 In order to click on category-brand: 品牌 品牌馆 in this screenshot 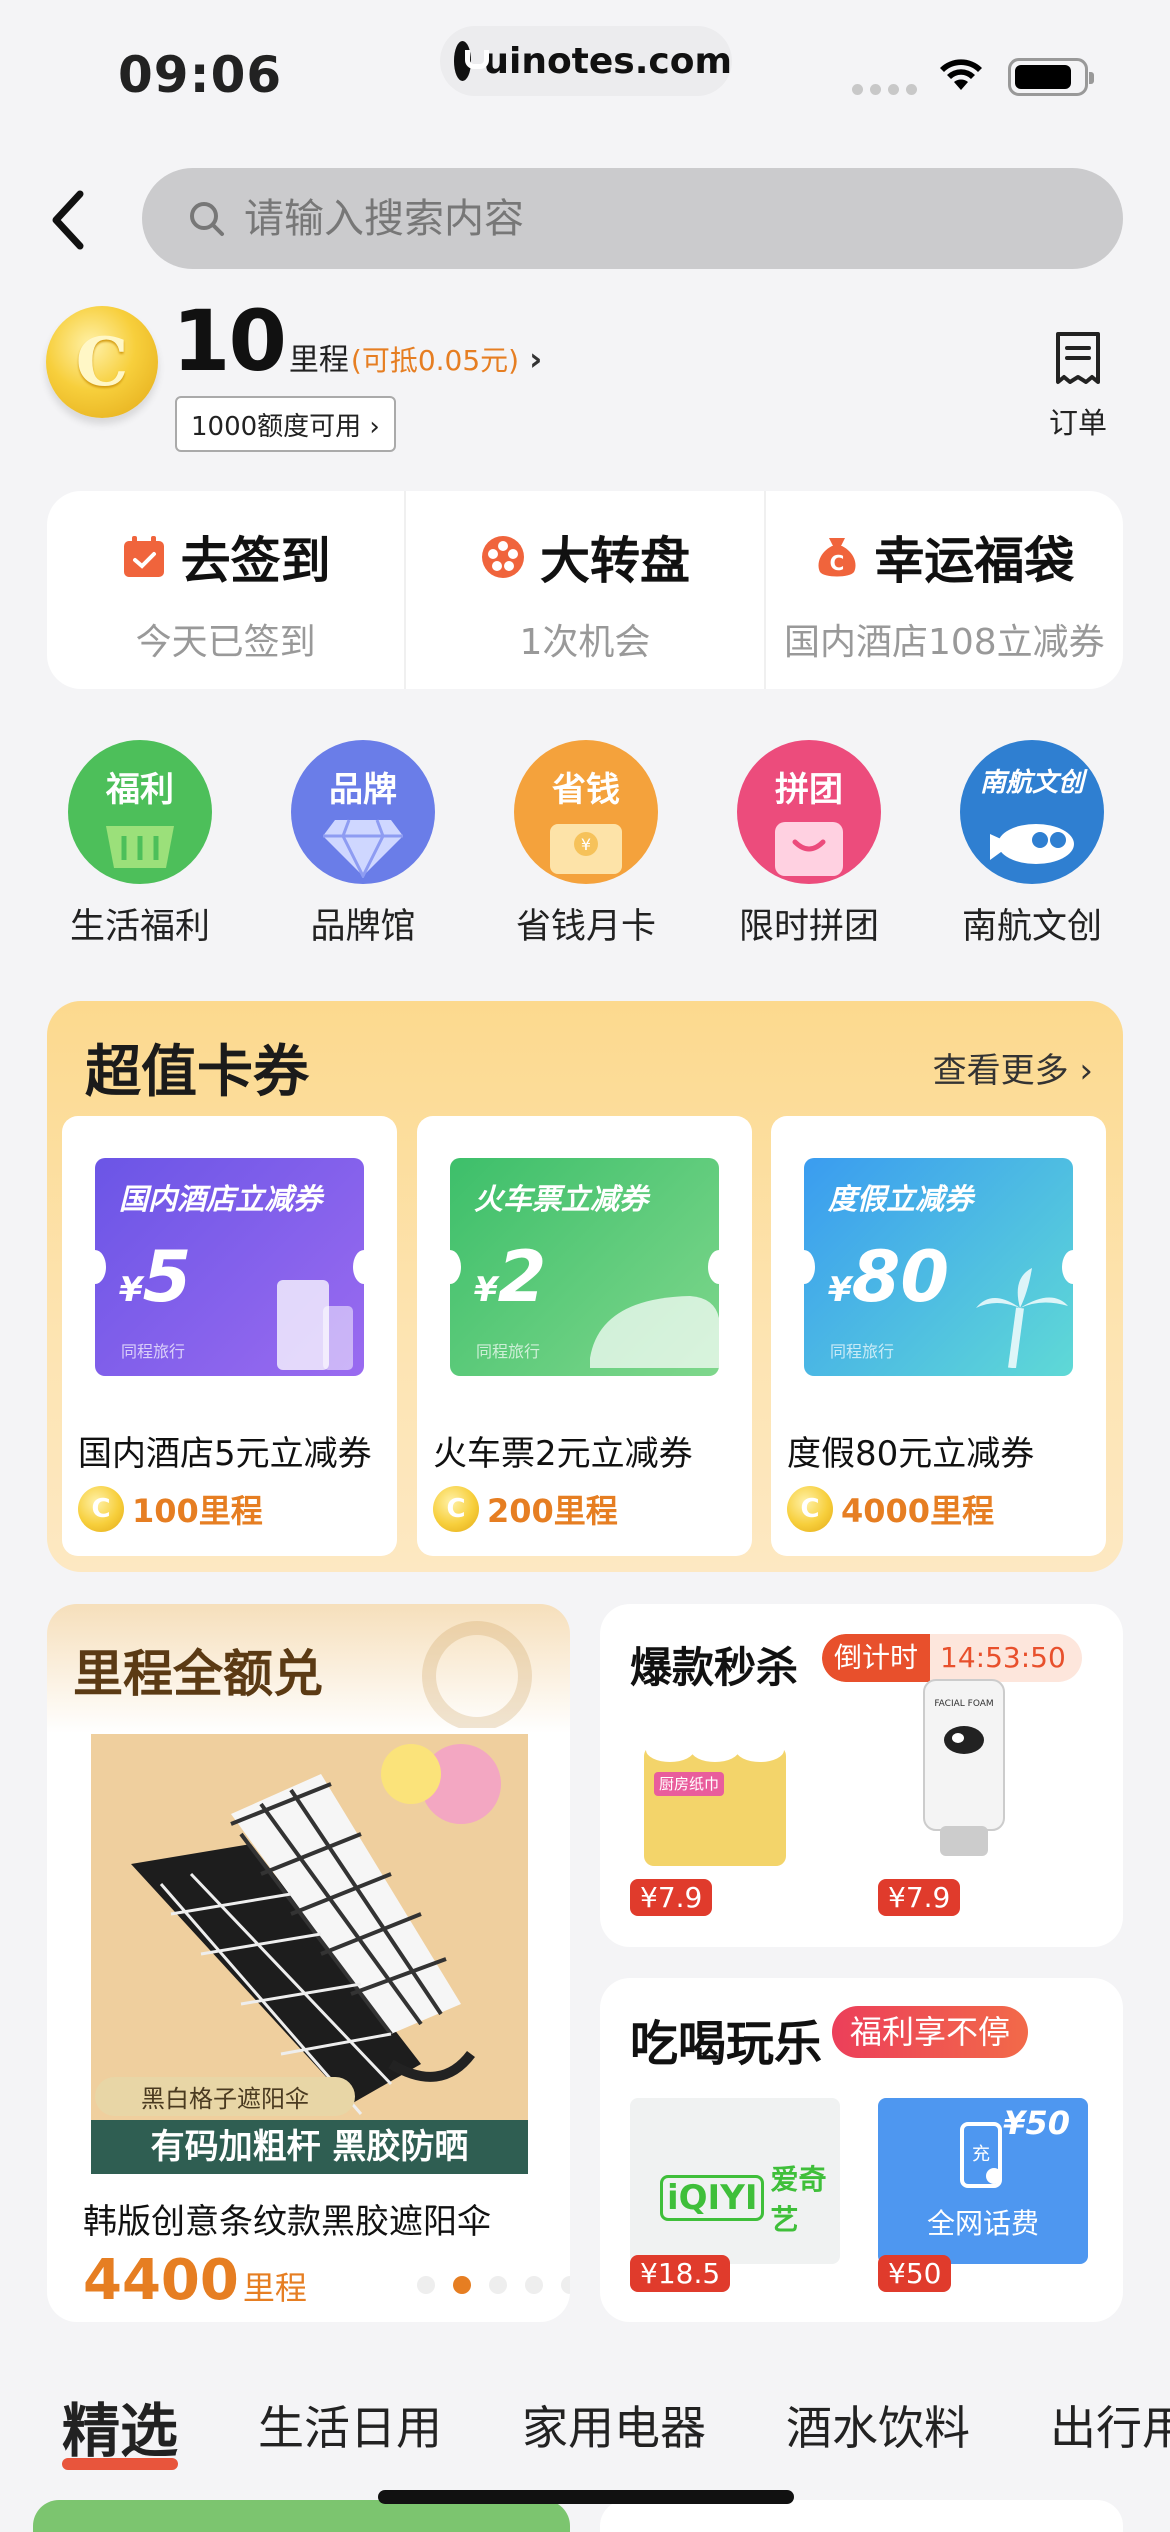, I will do `click(363, 844)`.